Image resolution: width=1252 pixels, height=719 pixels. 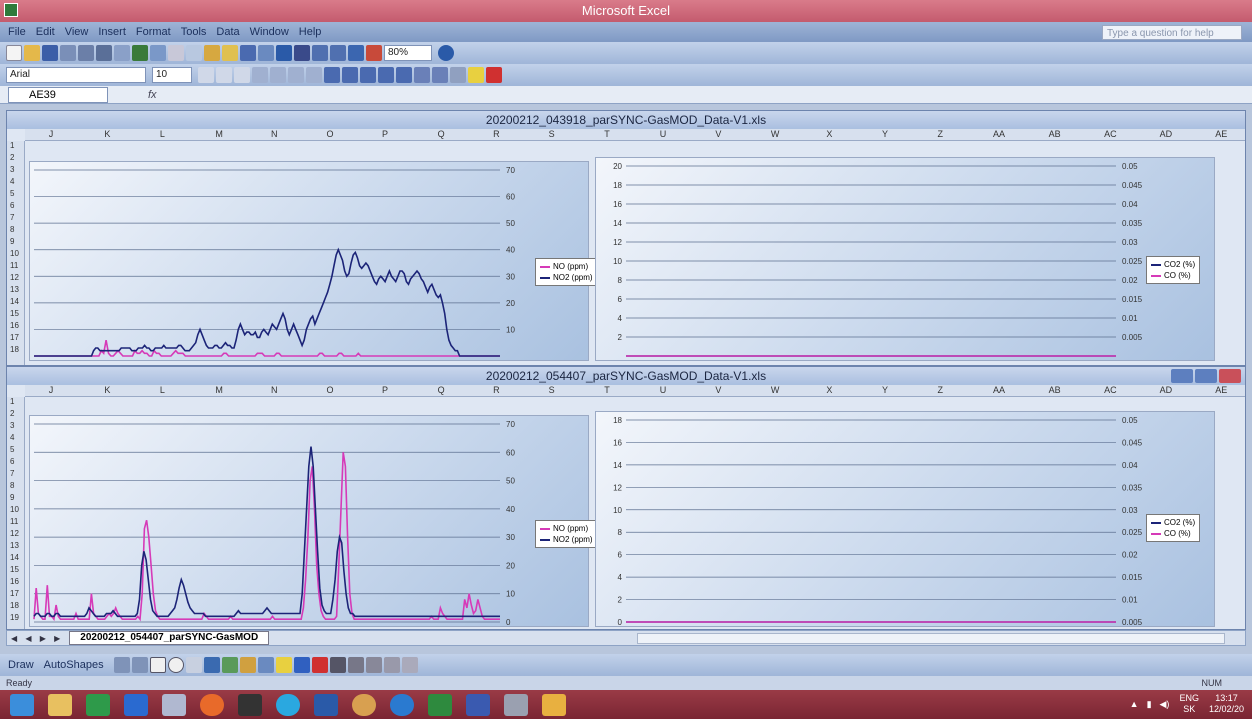 What do you see at coordinates (12, 401) in the screenshot?
I see `row-header-1: 1` at bounding box center [12, 401].